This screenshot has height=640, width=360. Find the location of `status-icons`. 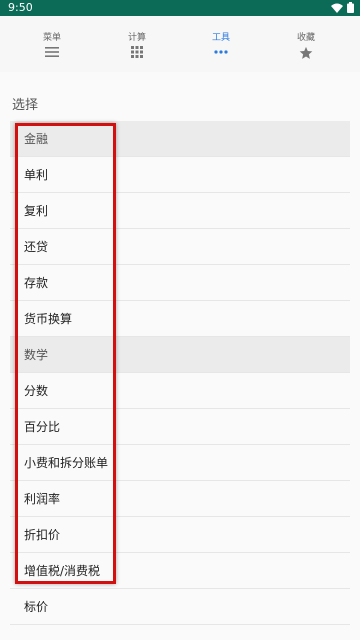

status-icons is located at coordinates (342, 7).